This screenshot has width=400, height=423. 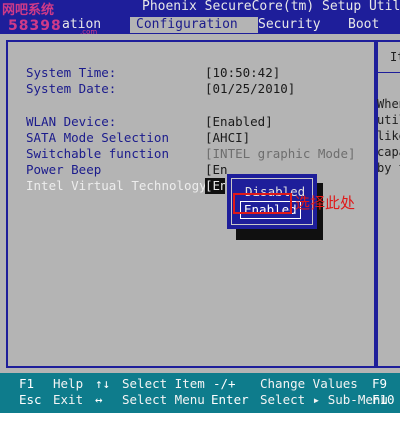 I want to click on setting-label-system-date: System Date:, so click(x=71, y=89).